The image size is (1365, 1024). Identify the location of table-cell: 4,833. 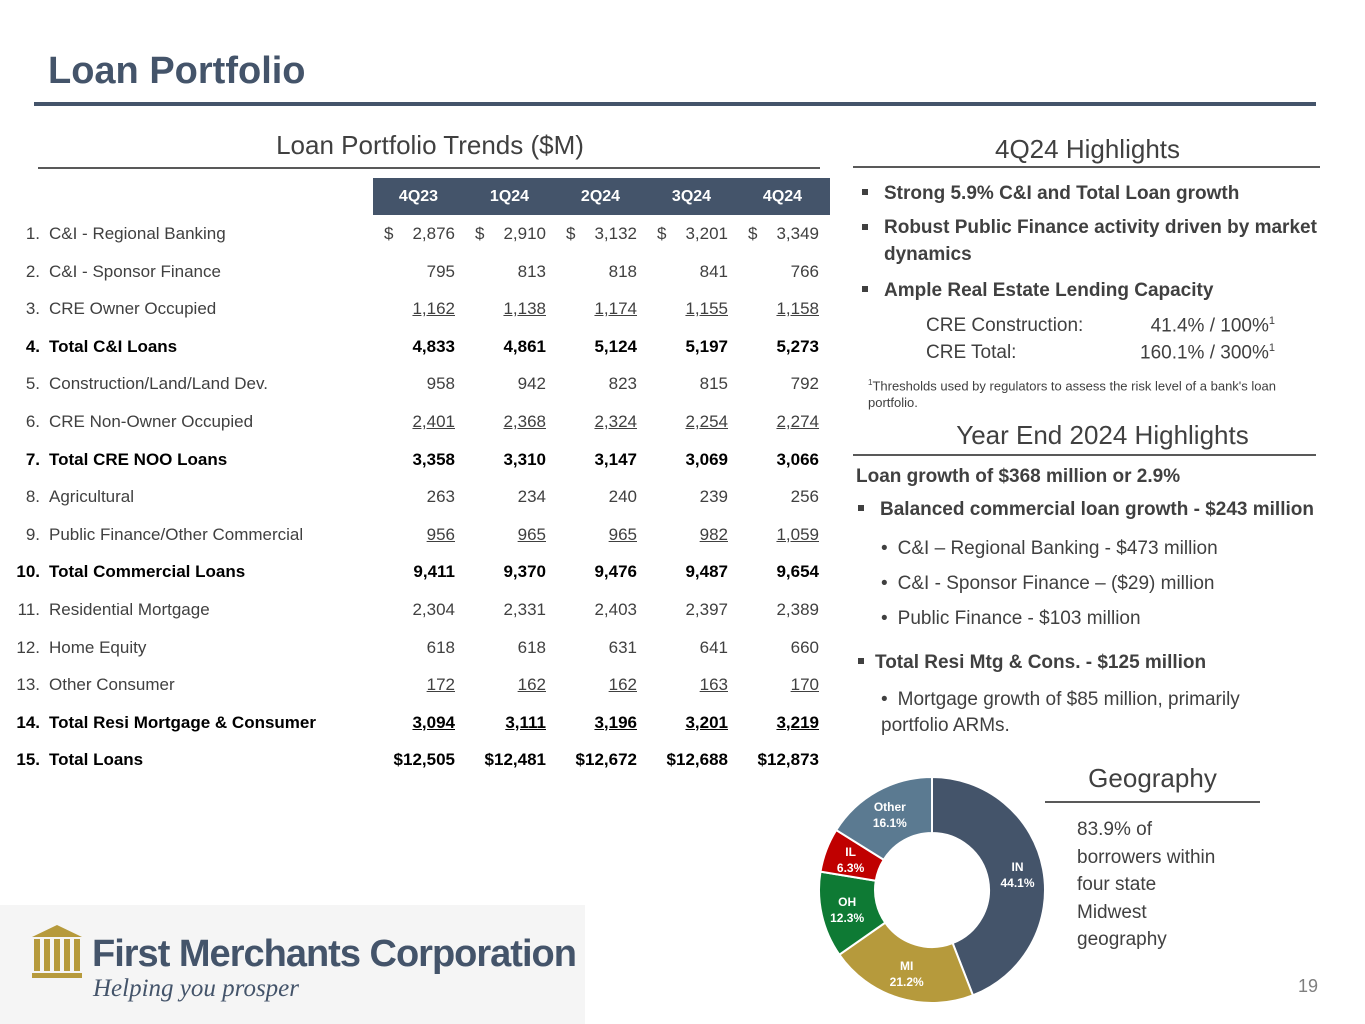
(433, 346).